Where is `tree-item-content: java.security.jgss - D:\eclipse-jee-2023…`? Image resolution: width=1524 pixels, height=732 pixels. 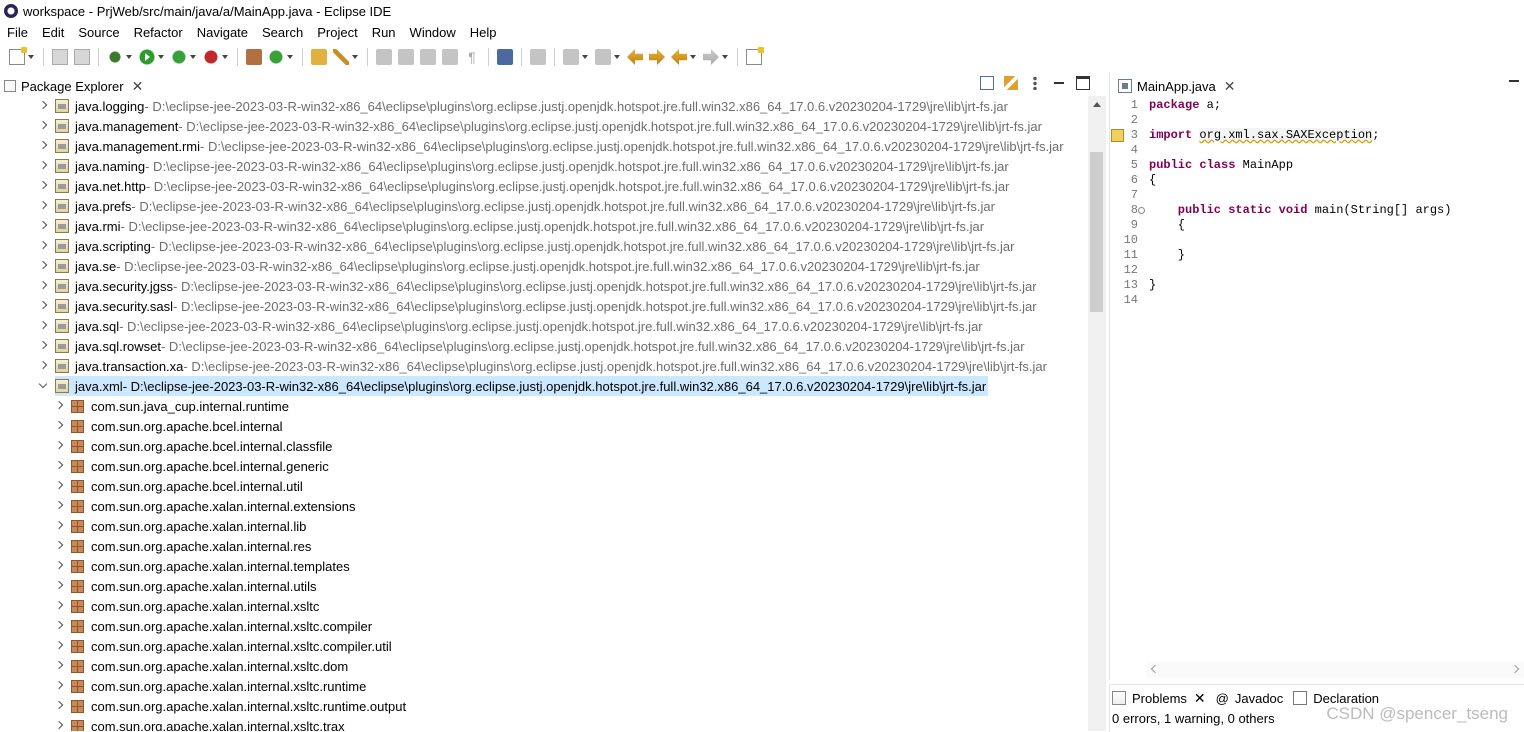 tree-item-content: java.security.jgss - D:\eclipse-jee-2023… is located at coordinates (547, 286).